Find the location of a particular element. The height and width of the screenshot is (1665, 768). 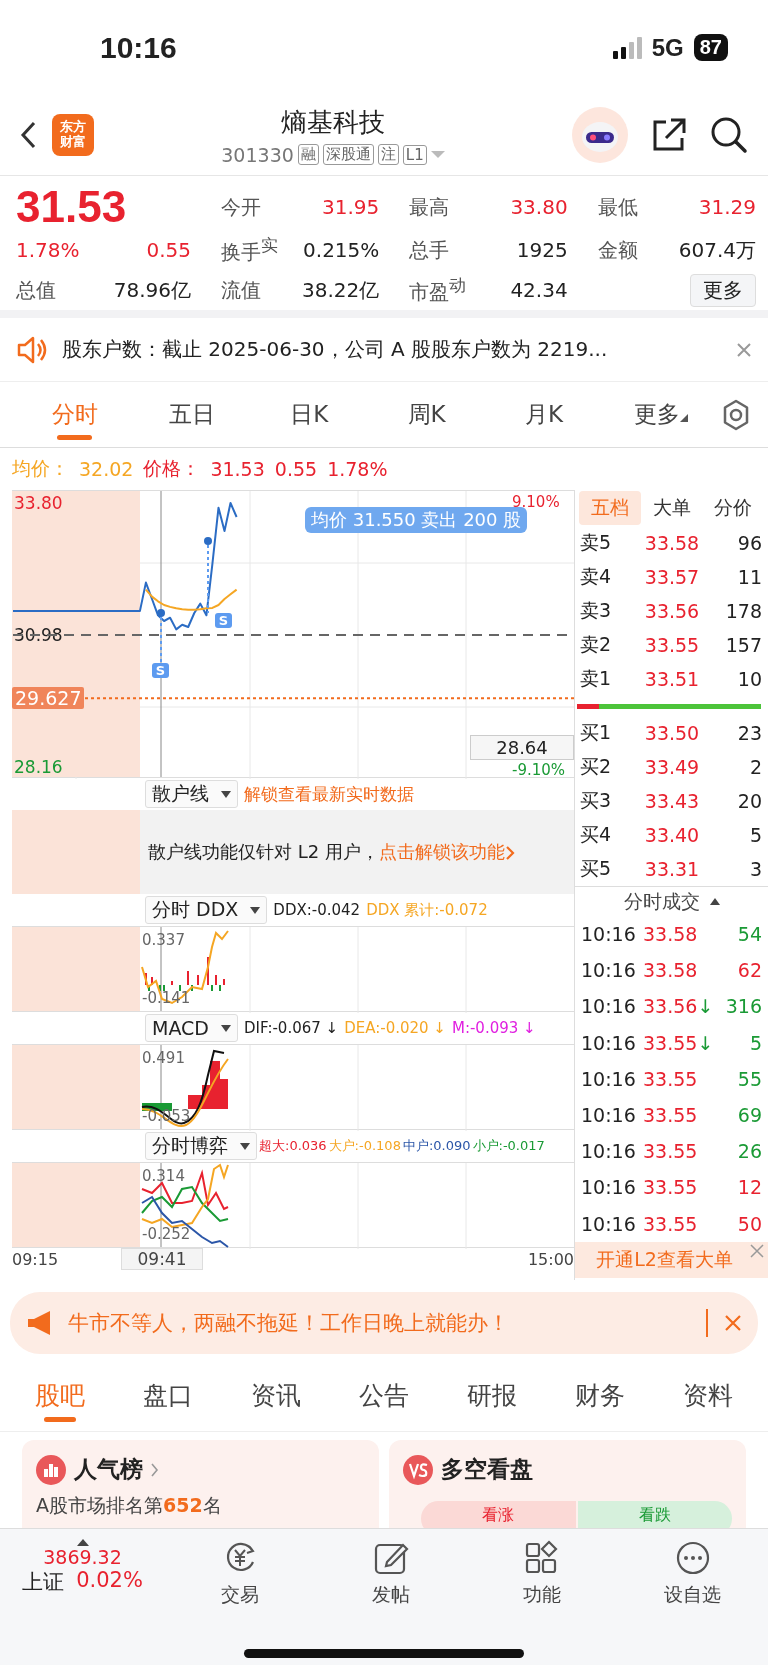

stat-value: 31.95 is located at coordinates (351, 207).